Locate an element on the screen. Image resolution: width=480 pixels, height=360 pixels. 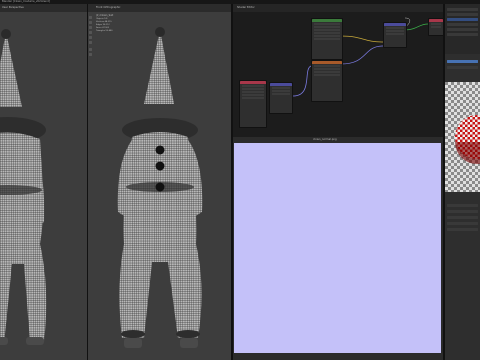
clown-model-left is located at coordinates (23, 187).